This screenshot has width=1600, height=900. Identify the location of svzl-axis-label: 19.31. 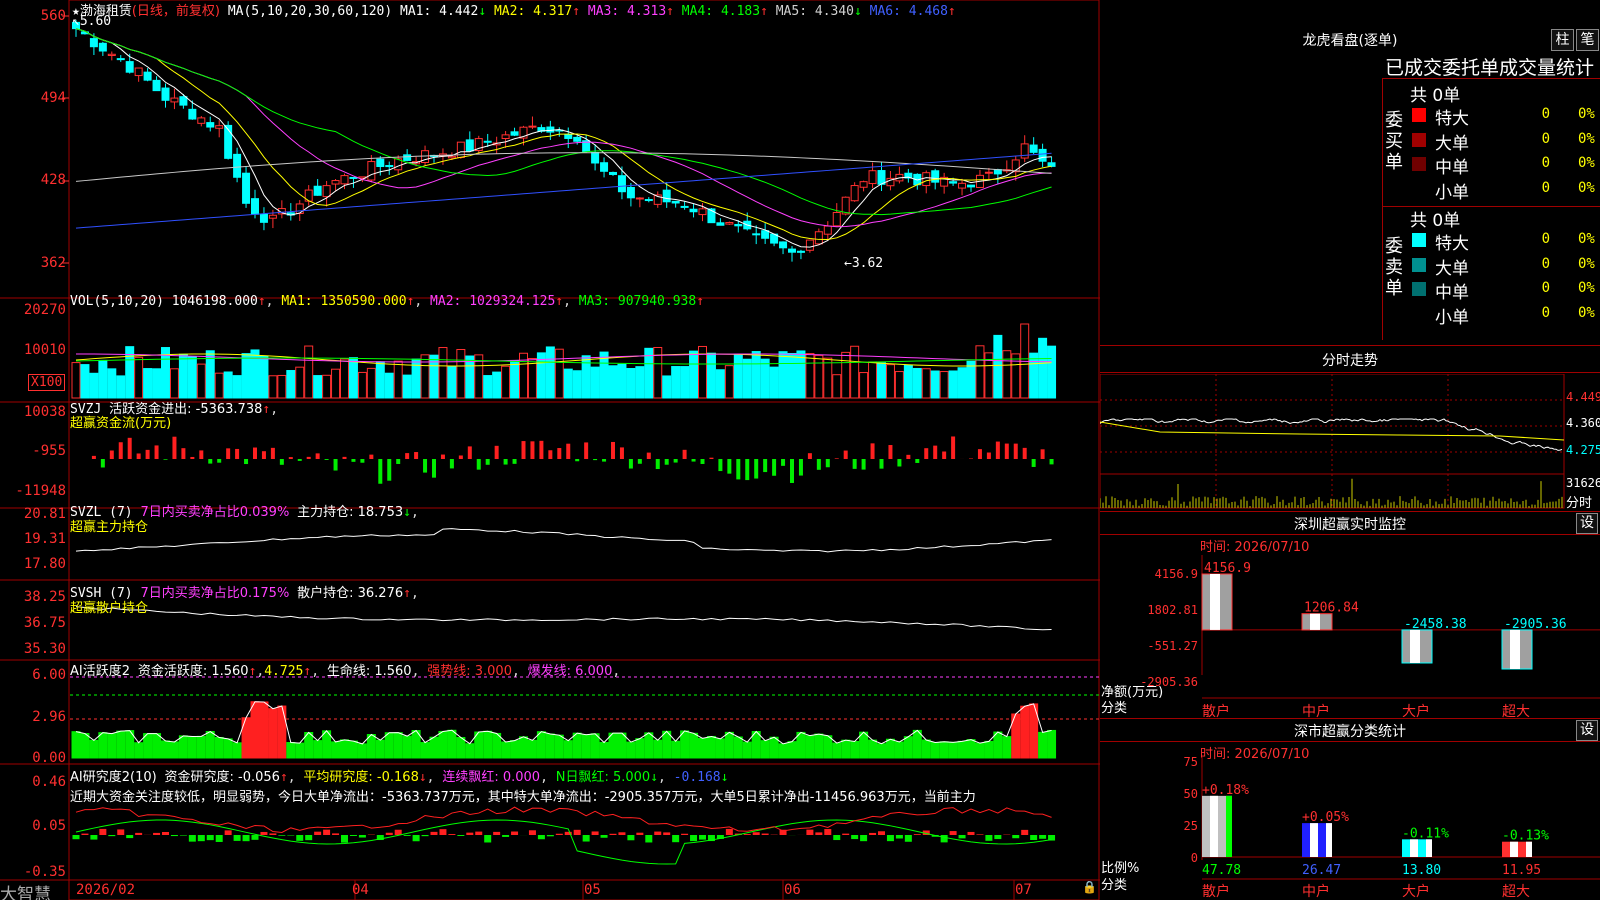
(44, 539).